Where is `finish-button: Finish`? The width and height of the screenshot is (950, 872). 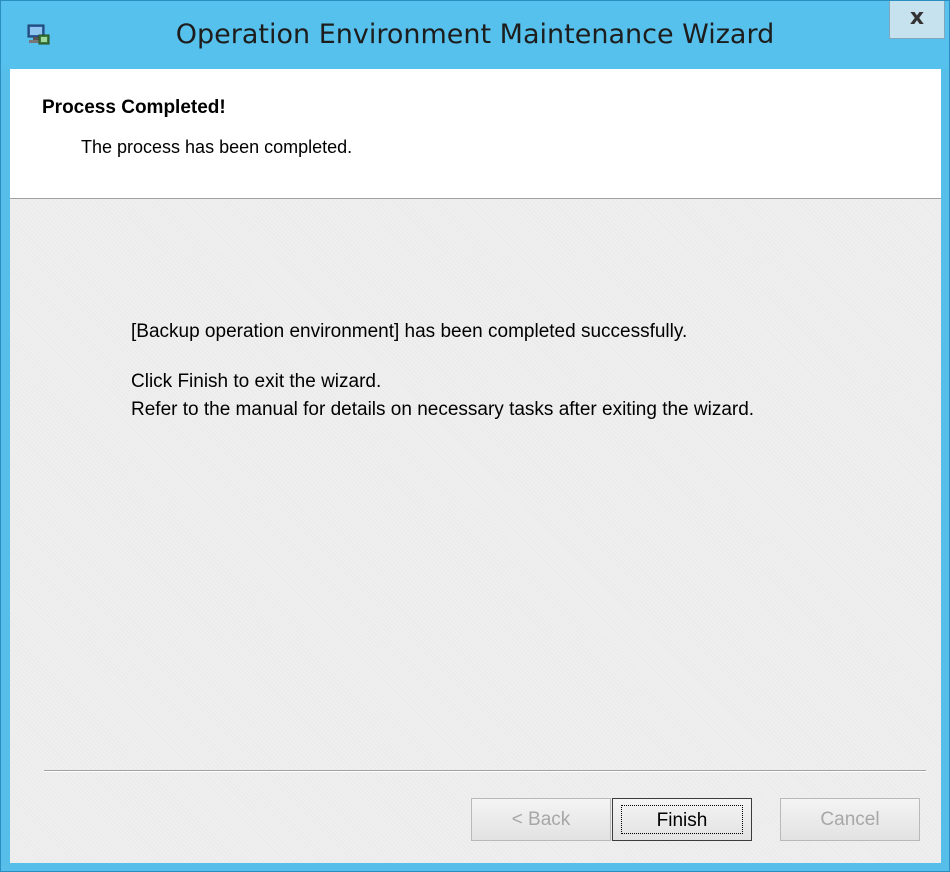
finish-button: Finish is located at coordinates (682, 819).